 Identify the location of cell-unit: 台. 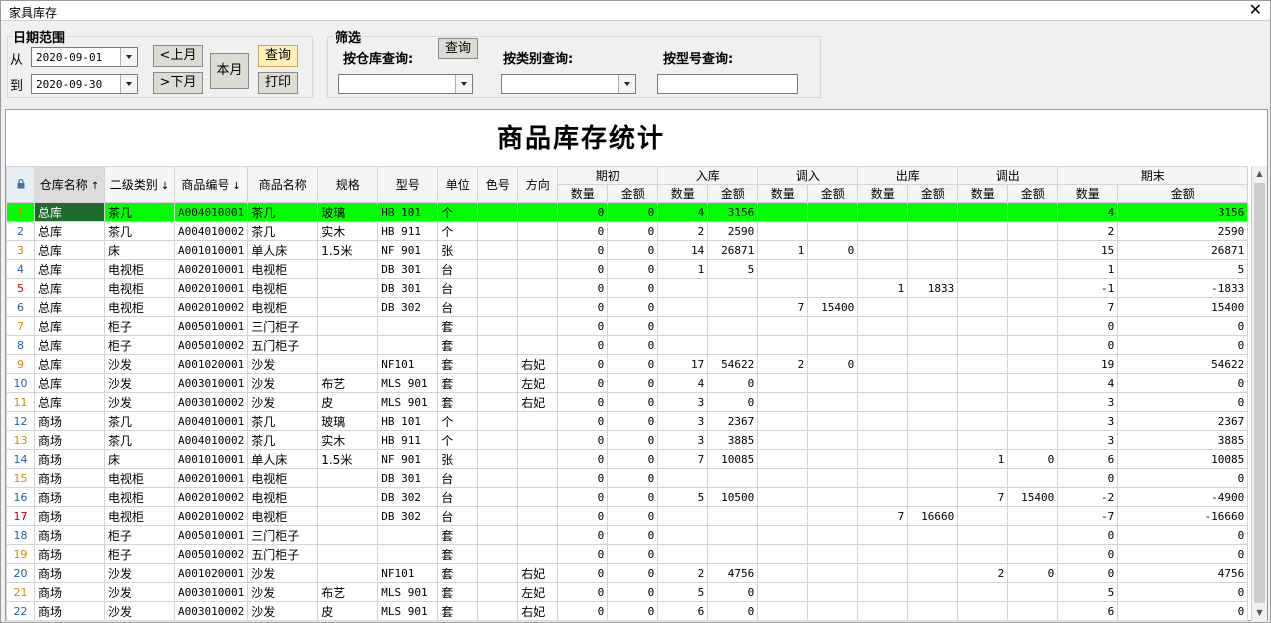
(458, 516).